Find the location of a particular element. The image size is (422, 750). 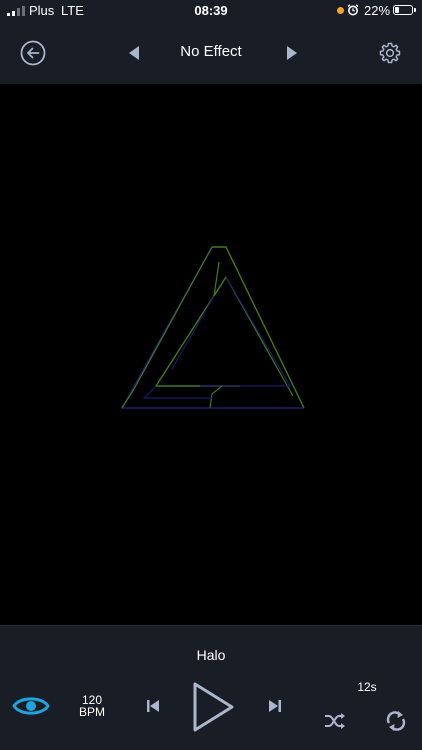

top-navigation-bar: No Effect is located at coordinates (211, 53).